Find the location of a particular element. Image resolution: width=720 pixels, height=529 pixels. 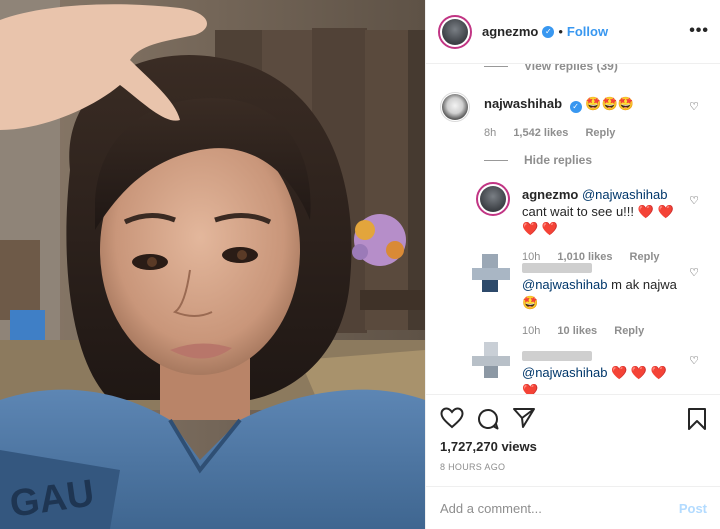

commenter-username: agnezmo is located at coordinates (550, 194).